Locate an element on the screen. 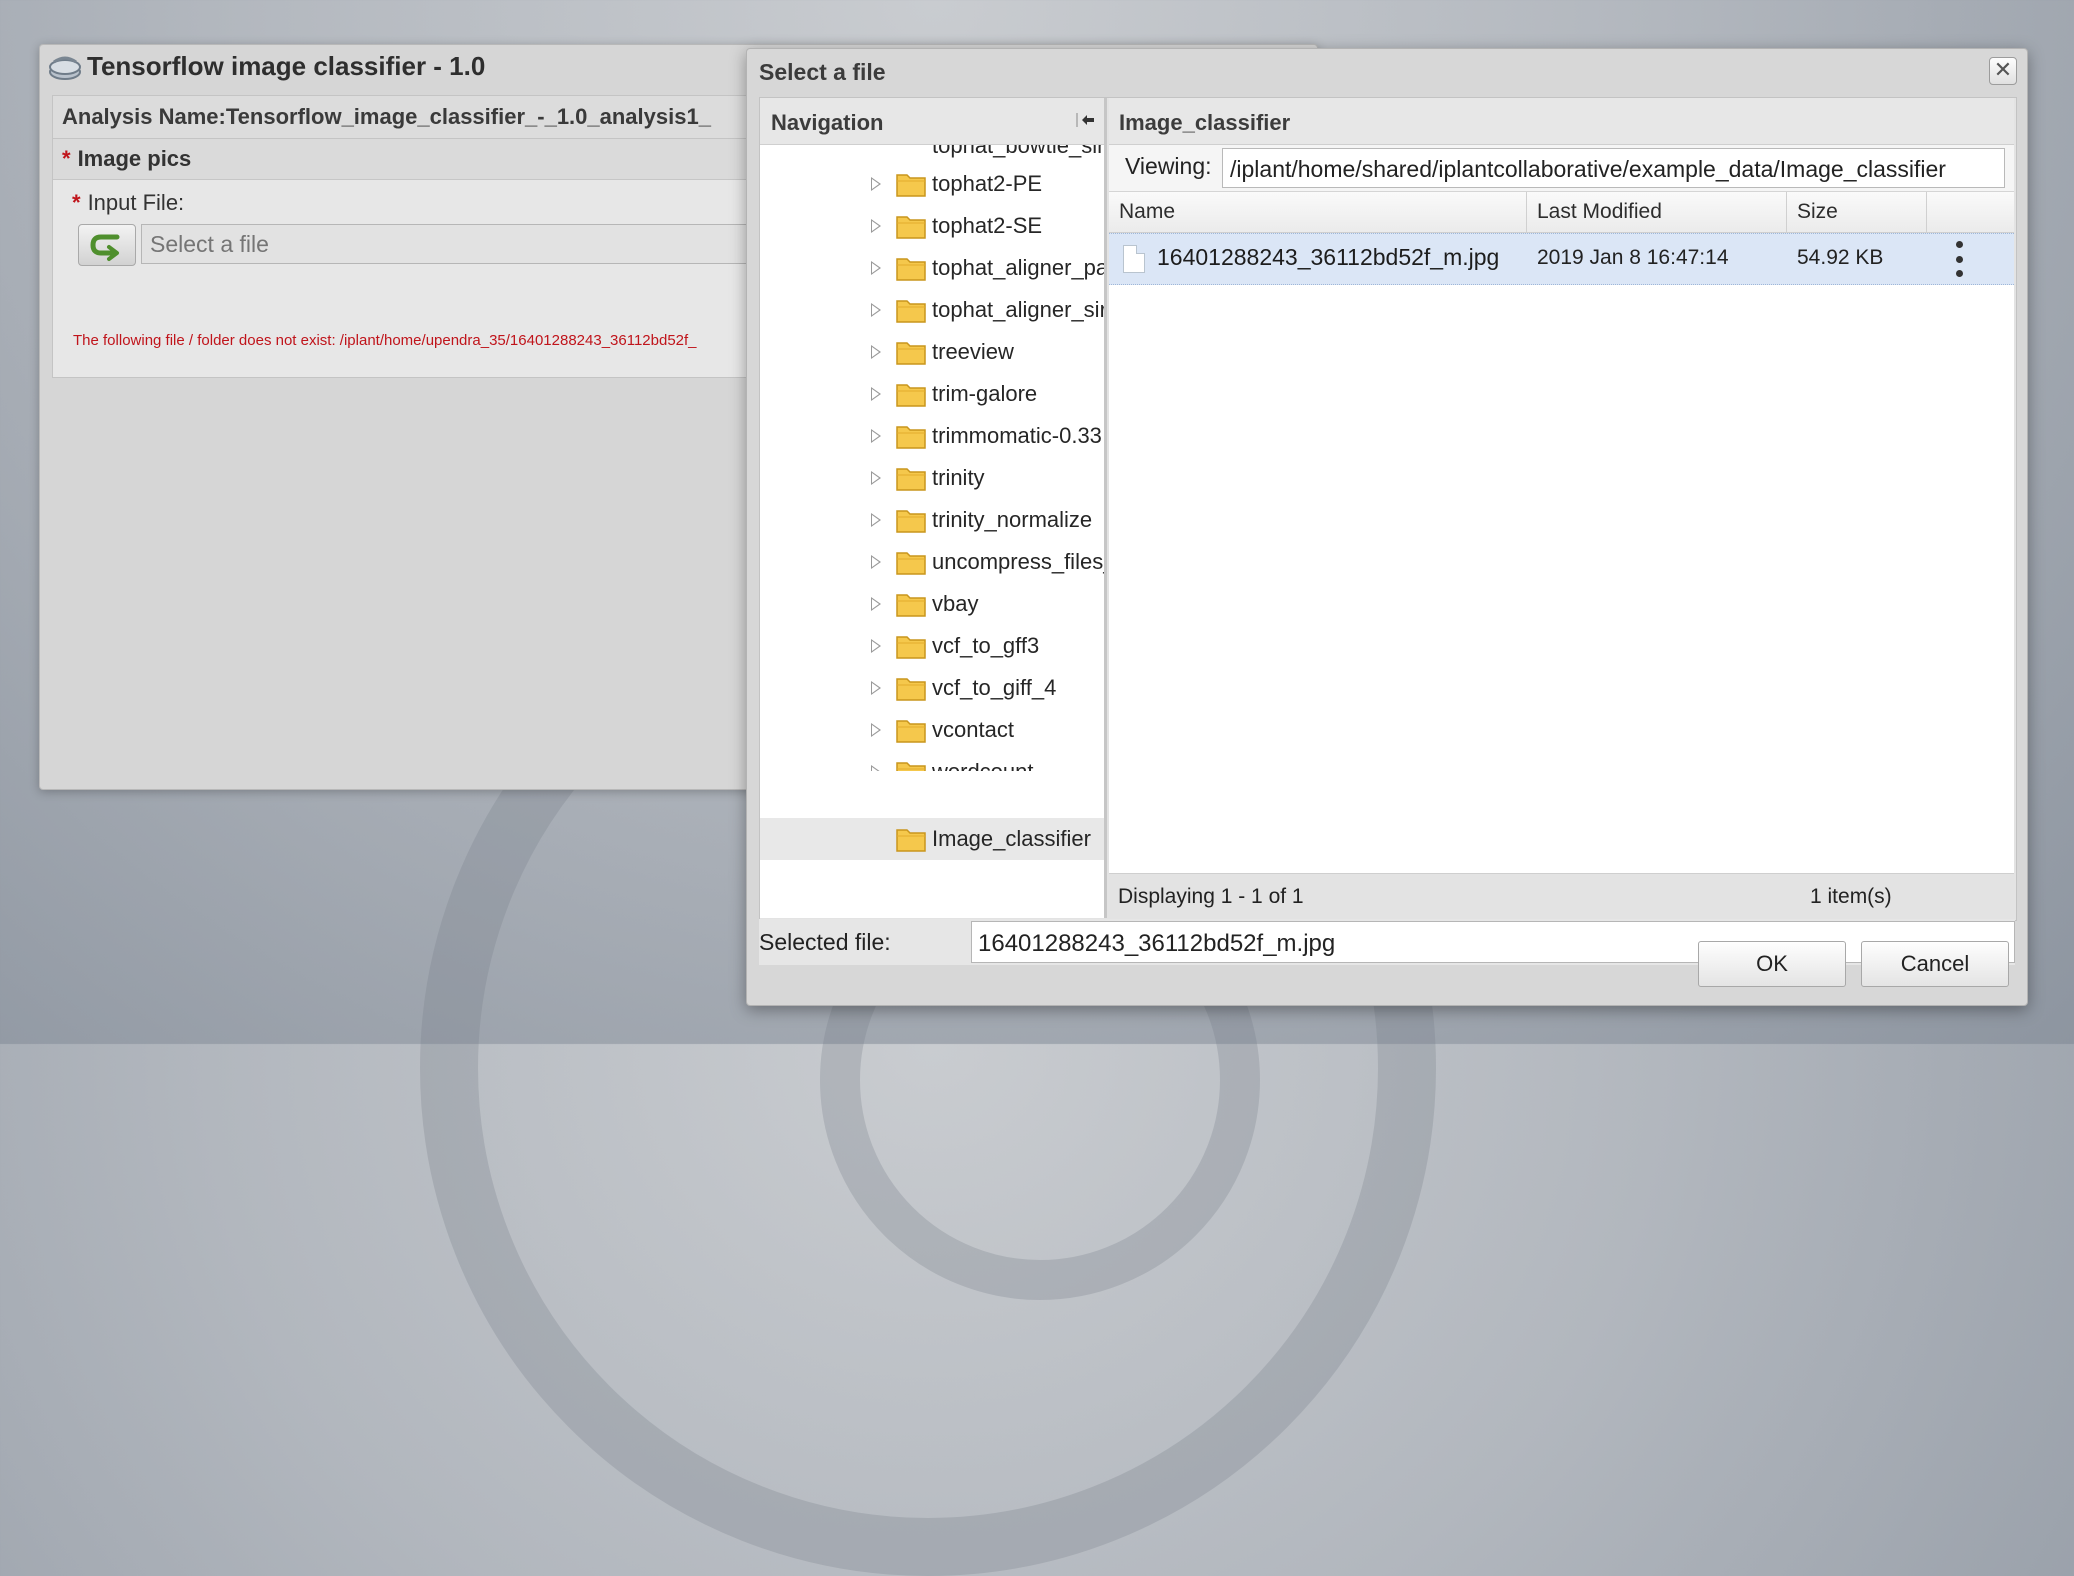 This screenshot has width=2074, height=1576. tree-item-label: tophat2-SE is located at coordinates (987, 225).